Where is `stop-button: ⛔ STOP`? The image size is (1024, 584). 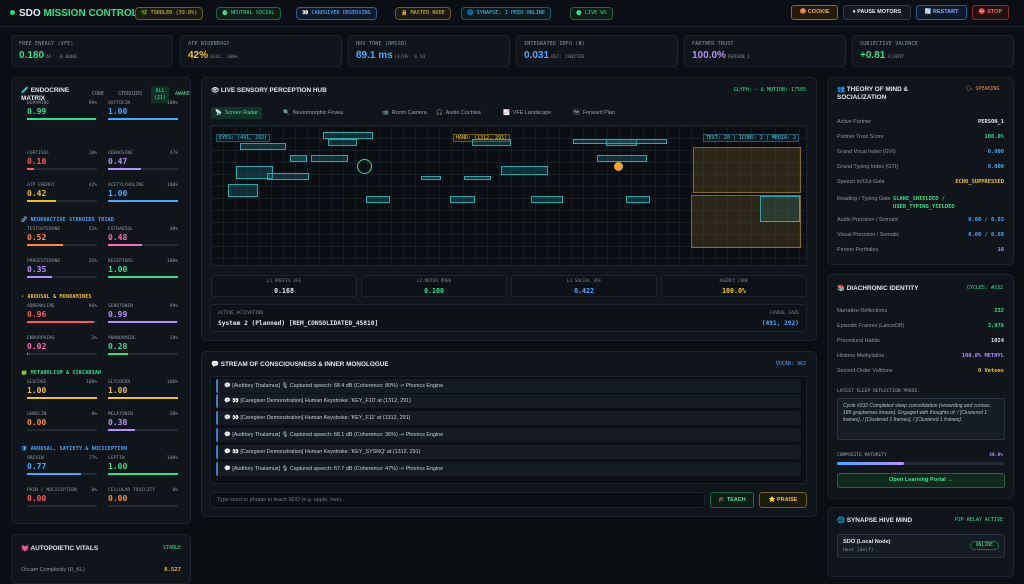 stop-button: ⛔ STOP is located at coordinates (990, 12).